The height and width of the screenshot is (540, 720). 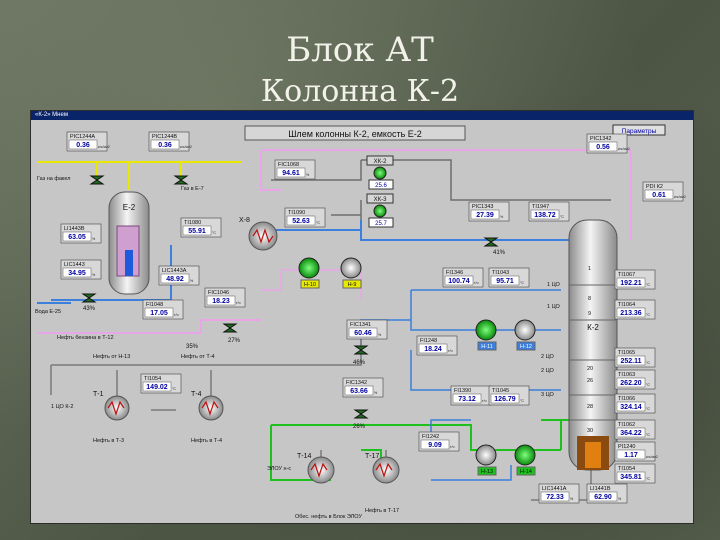 I want to click on instrument-fi1248: FI1248 18.24 т/ч, so click(x=437, y=345).